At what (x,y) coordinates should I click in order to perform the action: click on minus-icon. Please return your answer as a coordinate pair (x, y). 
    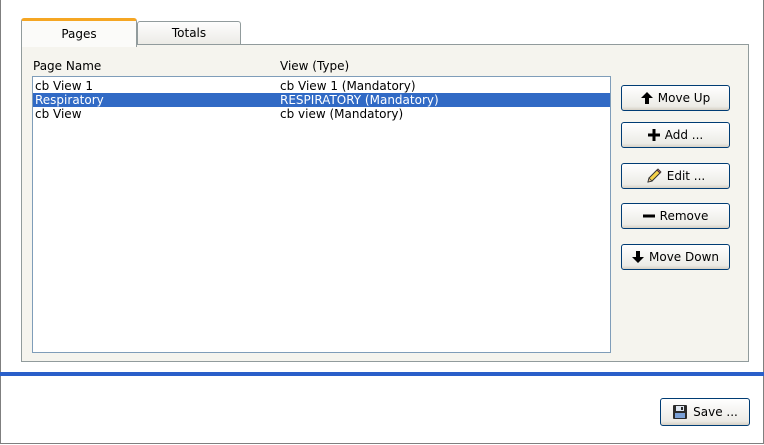
    Looking at the image, I should click on (648, 216).